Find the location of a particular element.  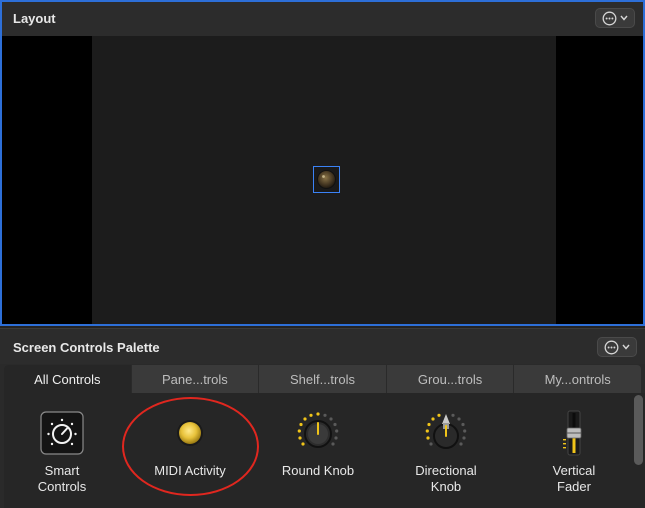

tab-group-controls: Grou...trols is located at coordinates (451, 379).